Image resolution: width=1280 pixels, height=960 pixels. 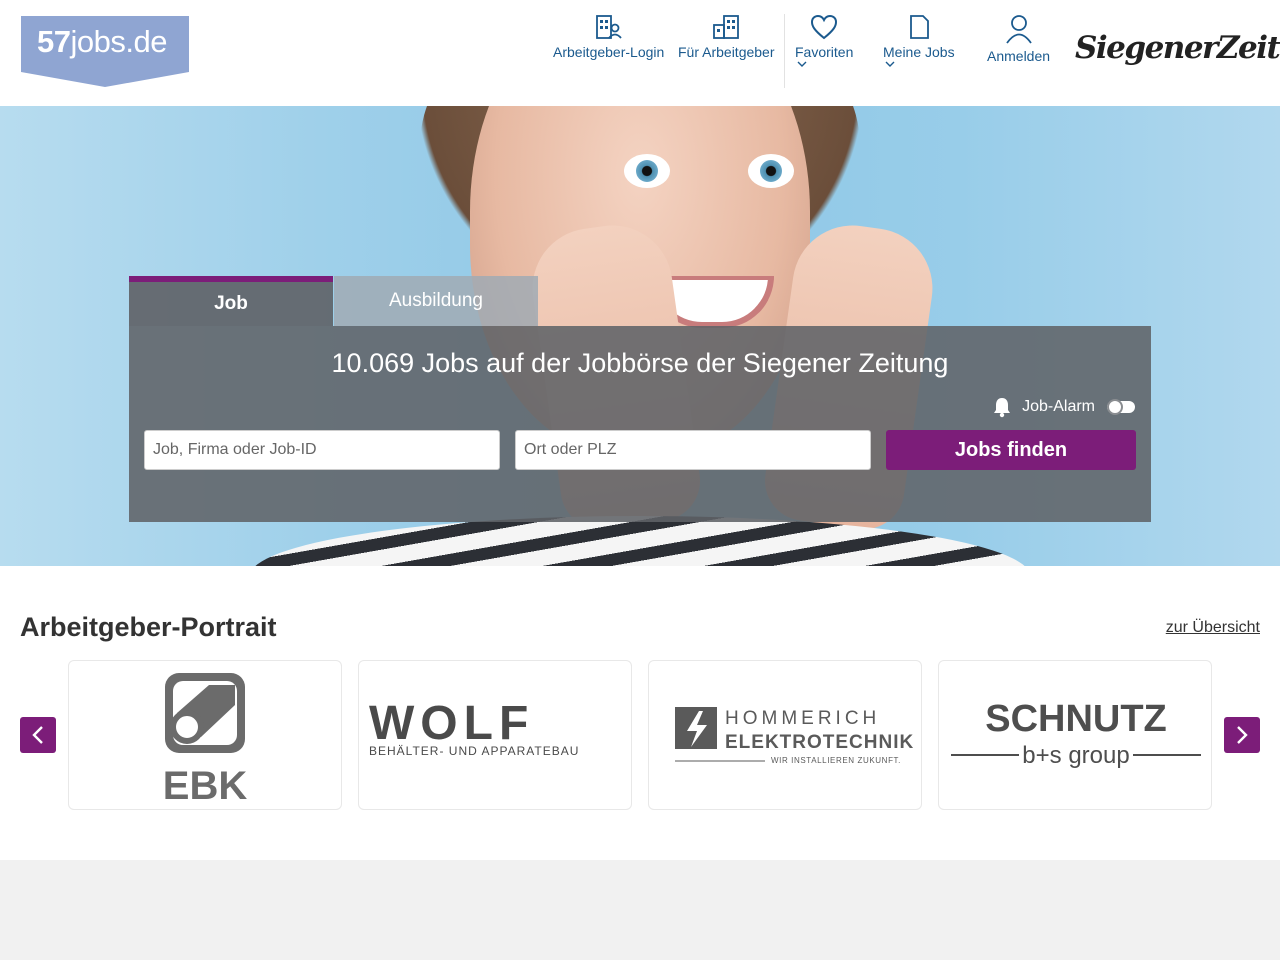 I want to click on schnutz-logo: SCHNUTZ b+s group, so click(x=1076, y=733).